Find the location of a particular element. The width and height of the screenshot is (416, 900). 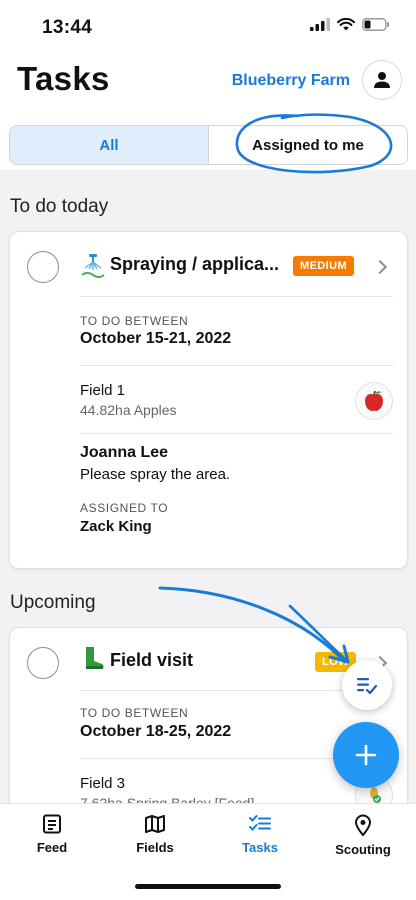

farm-selector: Blueberry Farm is located at coordinates (291, 81).